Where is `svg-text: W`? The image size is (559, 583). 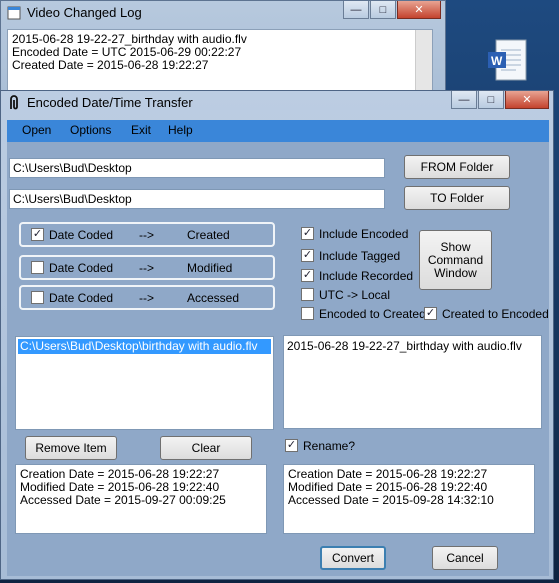 svg-text: W is located at coordinates (497, 61).